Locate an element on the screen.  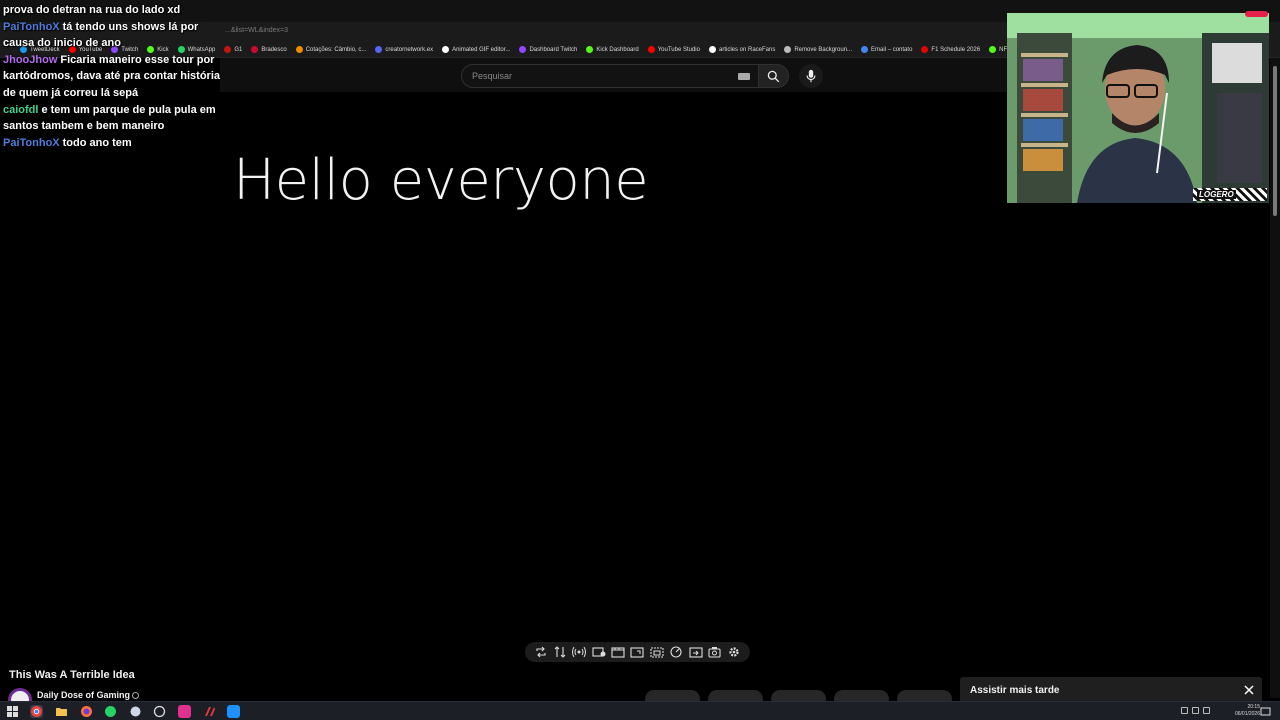
clock: 20:15 06/01/2026 is located at coordinates (1247, 711).